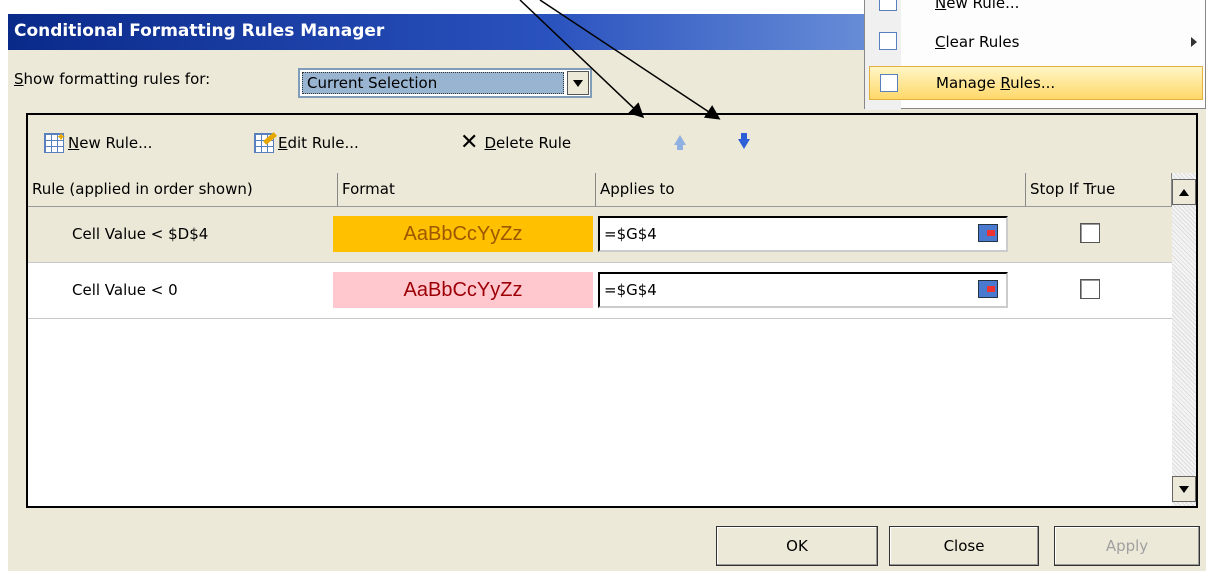 This screenshot has height=571, width=1206. Describe the element at coordinates (680, 147) in the screenshot. I see `move-up-arrow-stem` at that location.